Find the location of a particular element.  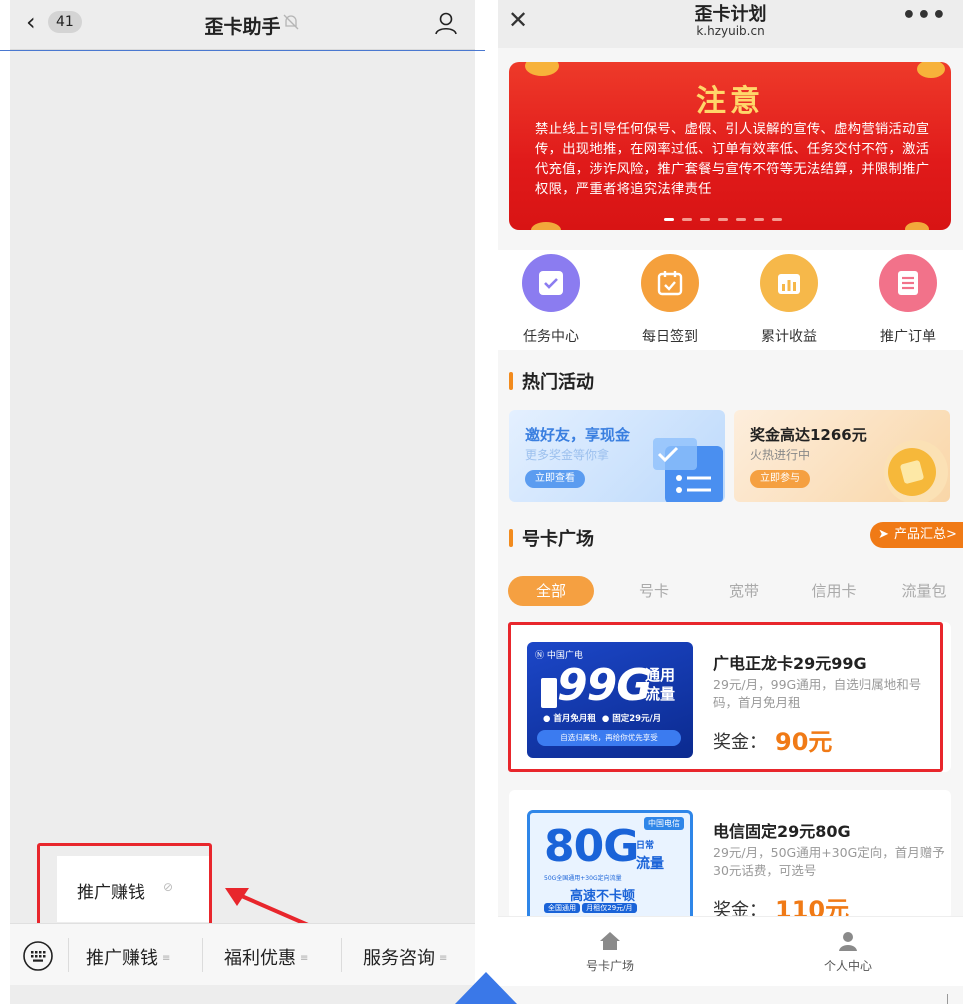

webview-header: ✕ 歪卡计划 k.hzyuib.cn ••• is located at coordinates (730, 24).